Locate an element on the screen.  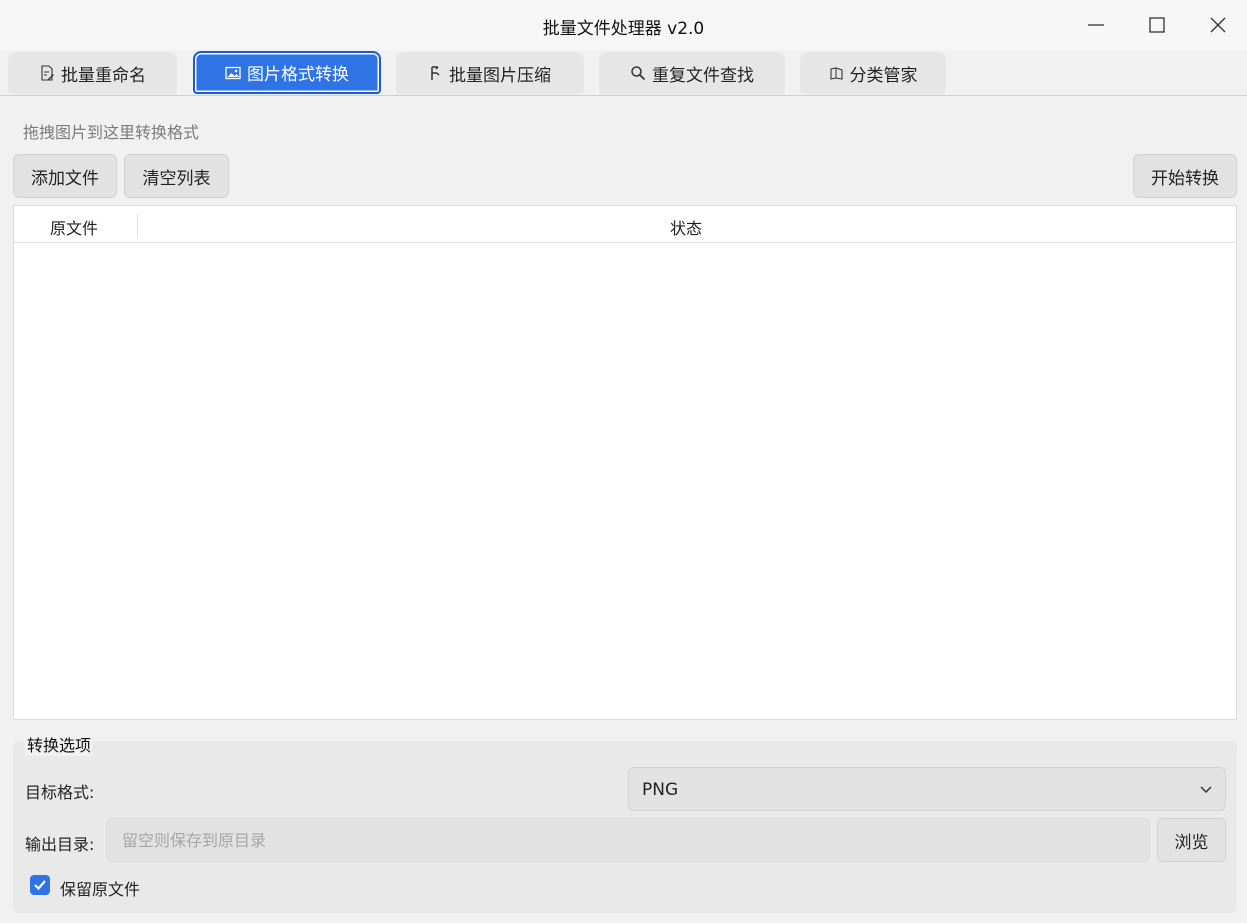
image-icon is located at coordinates (233, 72).